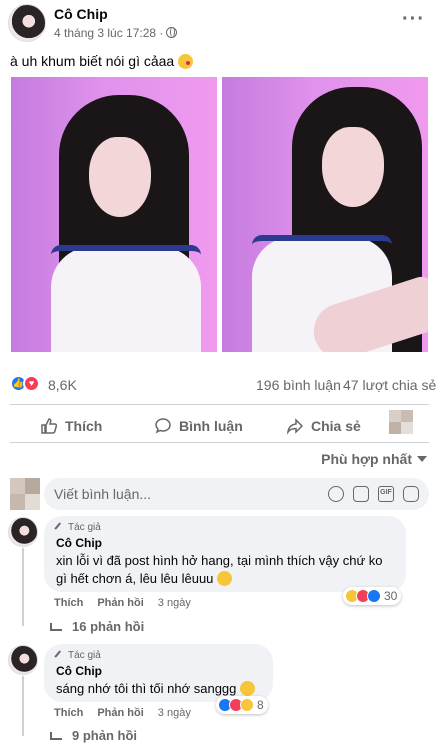  Describe the element at coordinates (31, 383) in the screenshot. I see `love-reaction-icon: ♥` at that location.